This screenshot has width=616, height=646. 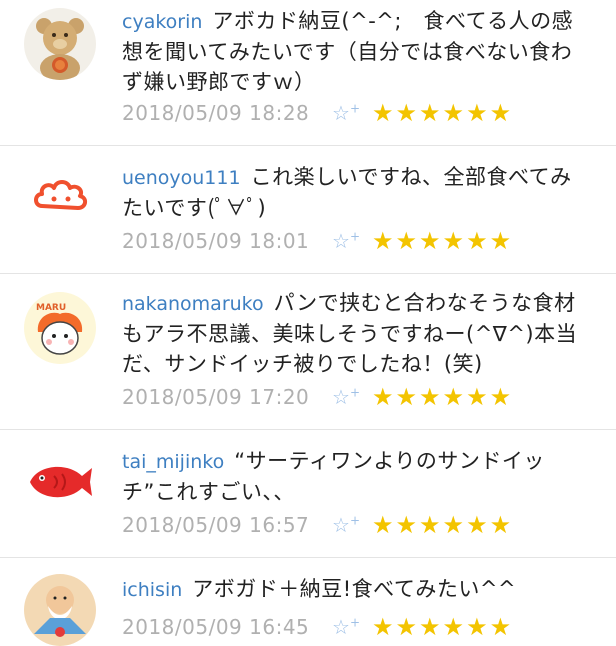 I want to click on comment-date: 2018/05/09 18:28, so click(x=227, y=113).